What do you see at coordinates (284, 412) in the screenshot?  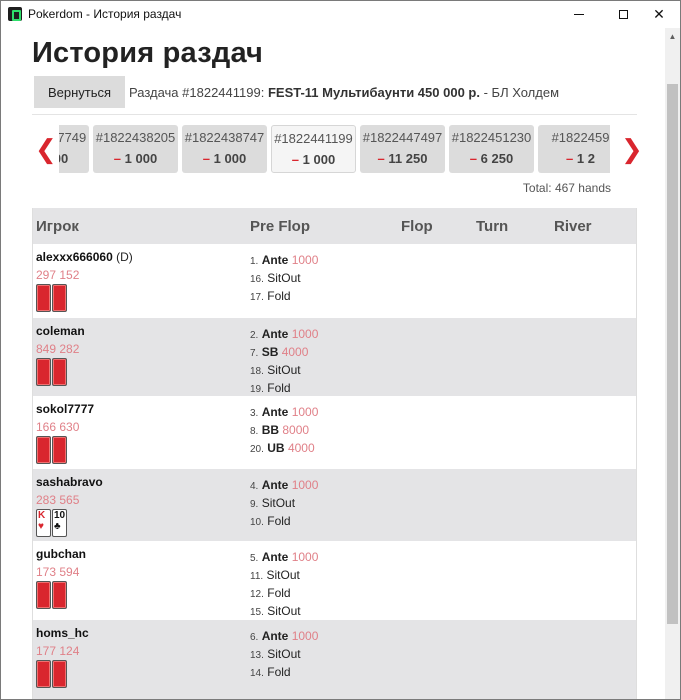 I see `action-line: 3. Ante 1000` at bounding box center [284, 412].